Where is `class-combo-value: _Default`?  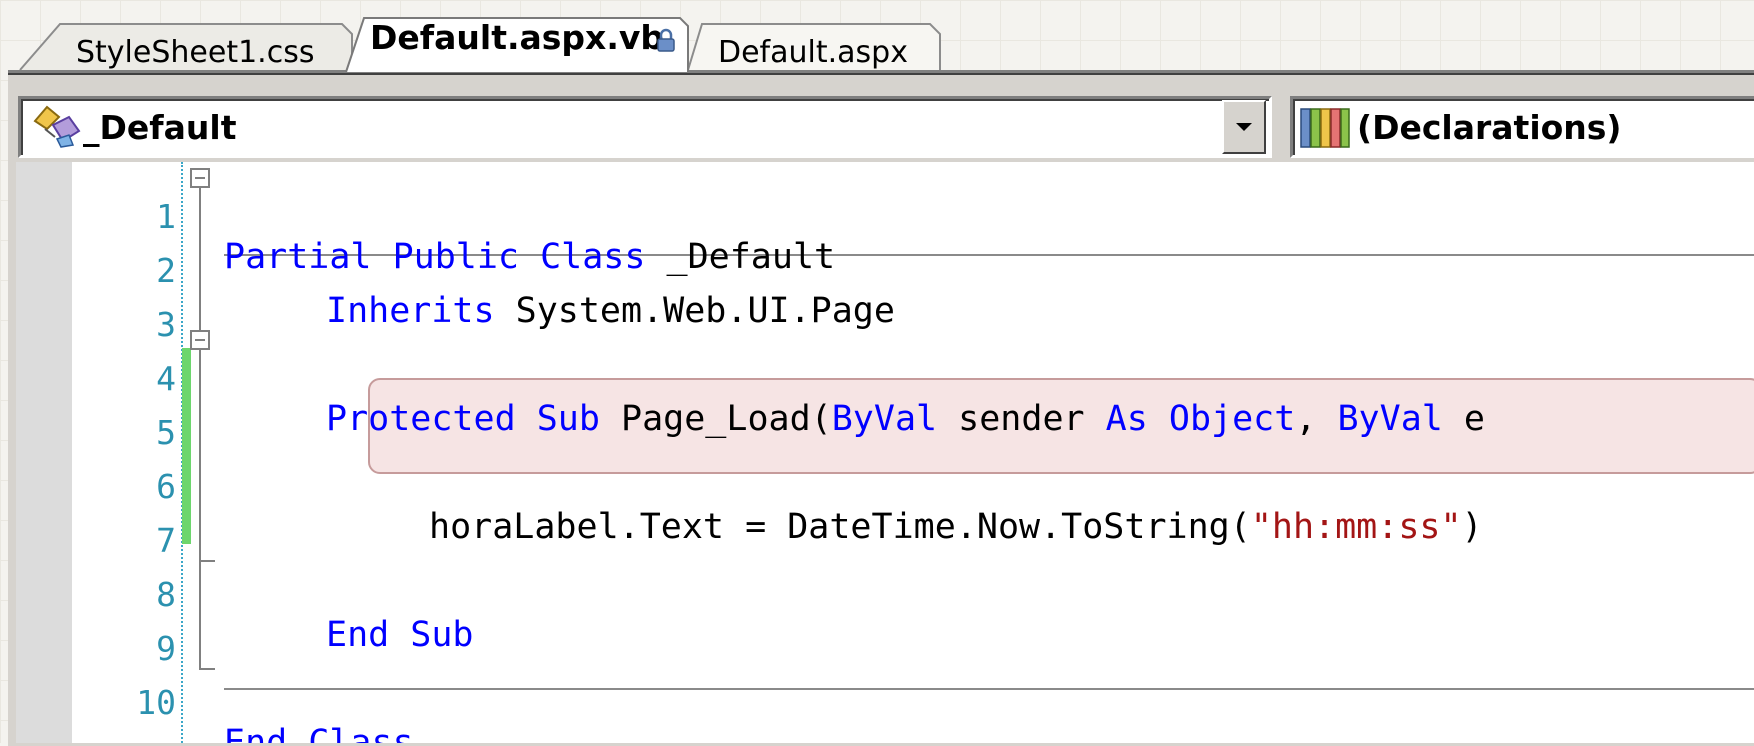
class-combo-value: _Default is located at coordinates (160, 127).